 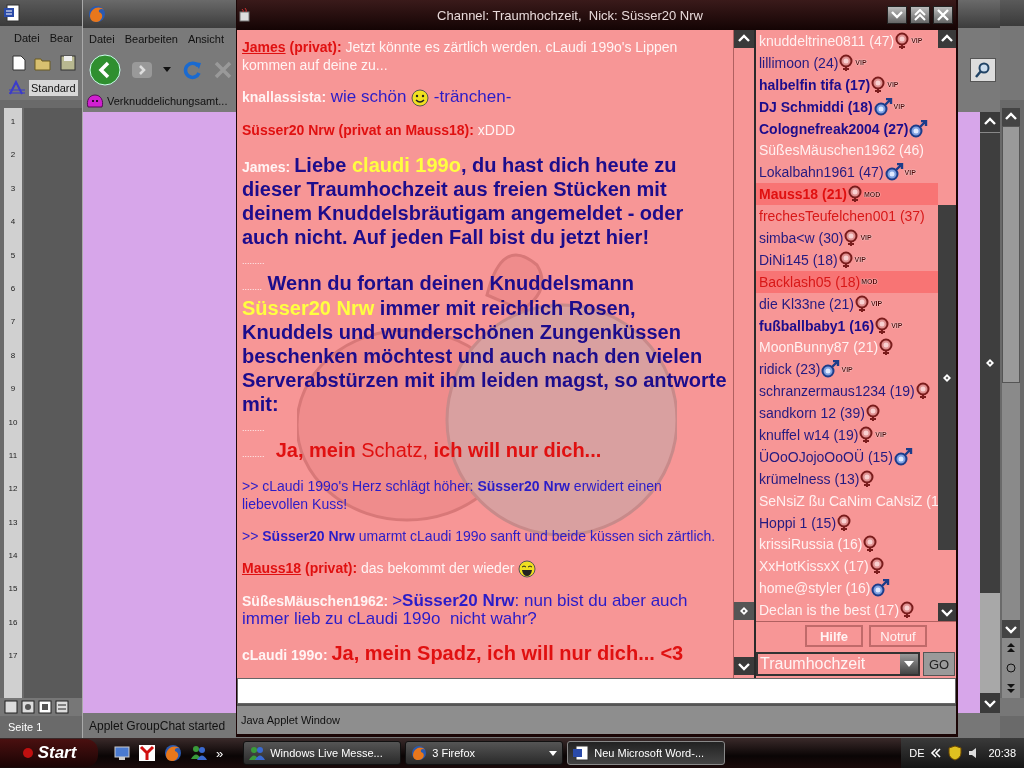 I want to click on chat-message: cLaudi 199o: Ja, mein Spadz, ich will nur dich... <3, so click(x=463, y=652).